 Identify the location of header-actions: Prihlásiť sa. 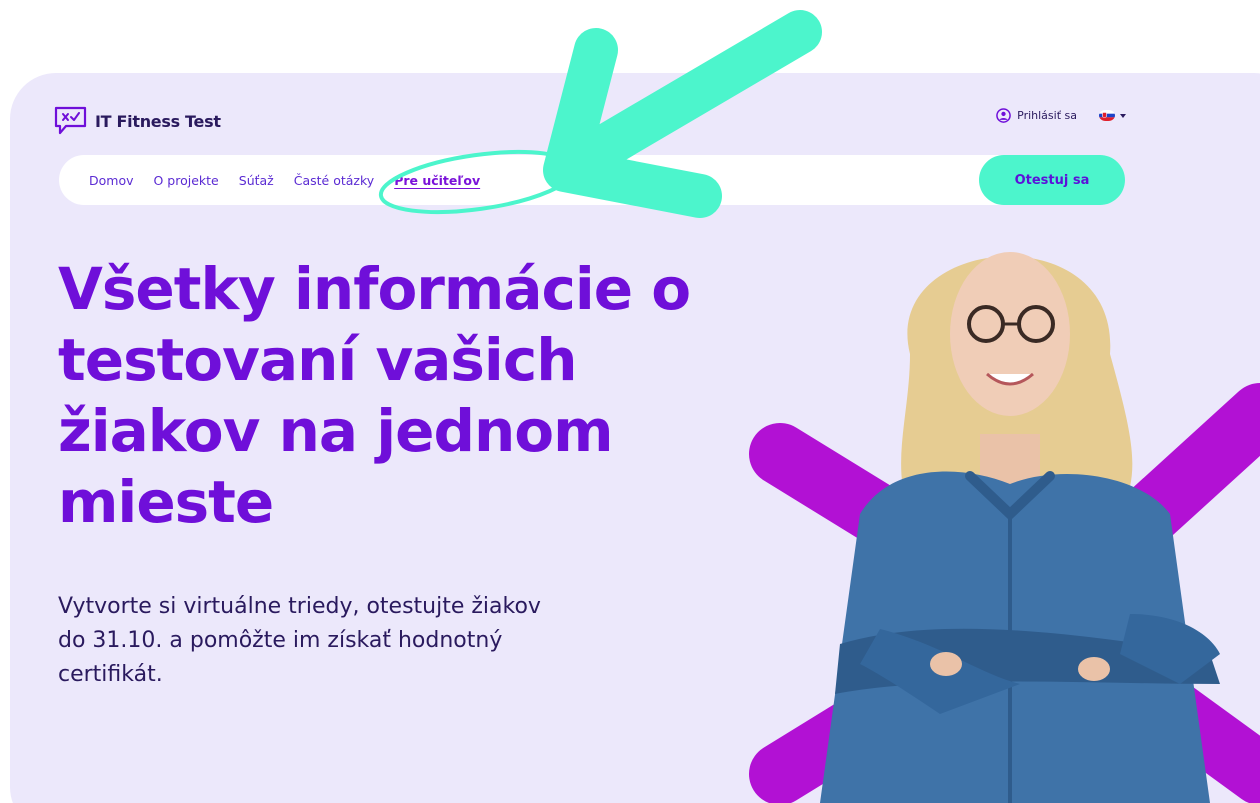
(1061, 115).